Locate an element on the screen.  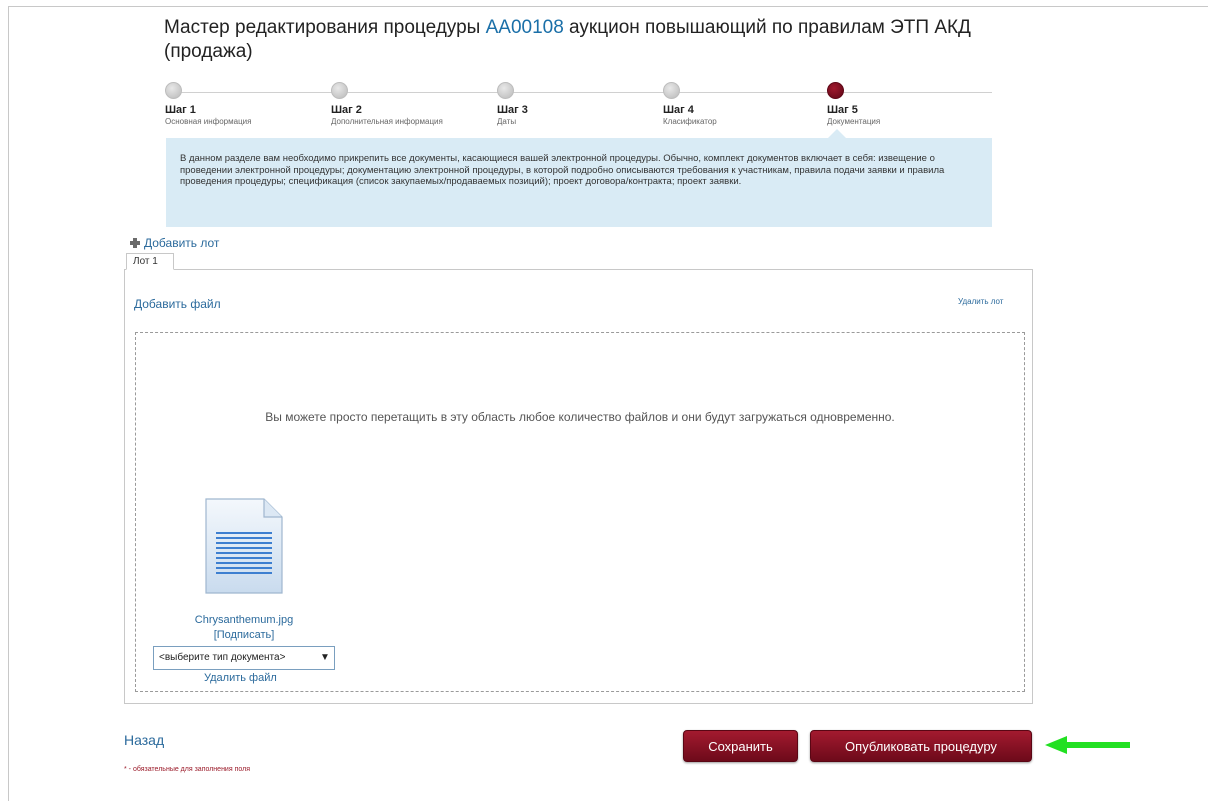
tab-lot-1: Лот 1 is located at coordinates (150, 261).